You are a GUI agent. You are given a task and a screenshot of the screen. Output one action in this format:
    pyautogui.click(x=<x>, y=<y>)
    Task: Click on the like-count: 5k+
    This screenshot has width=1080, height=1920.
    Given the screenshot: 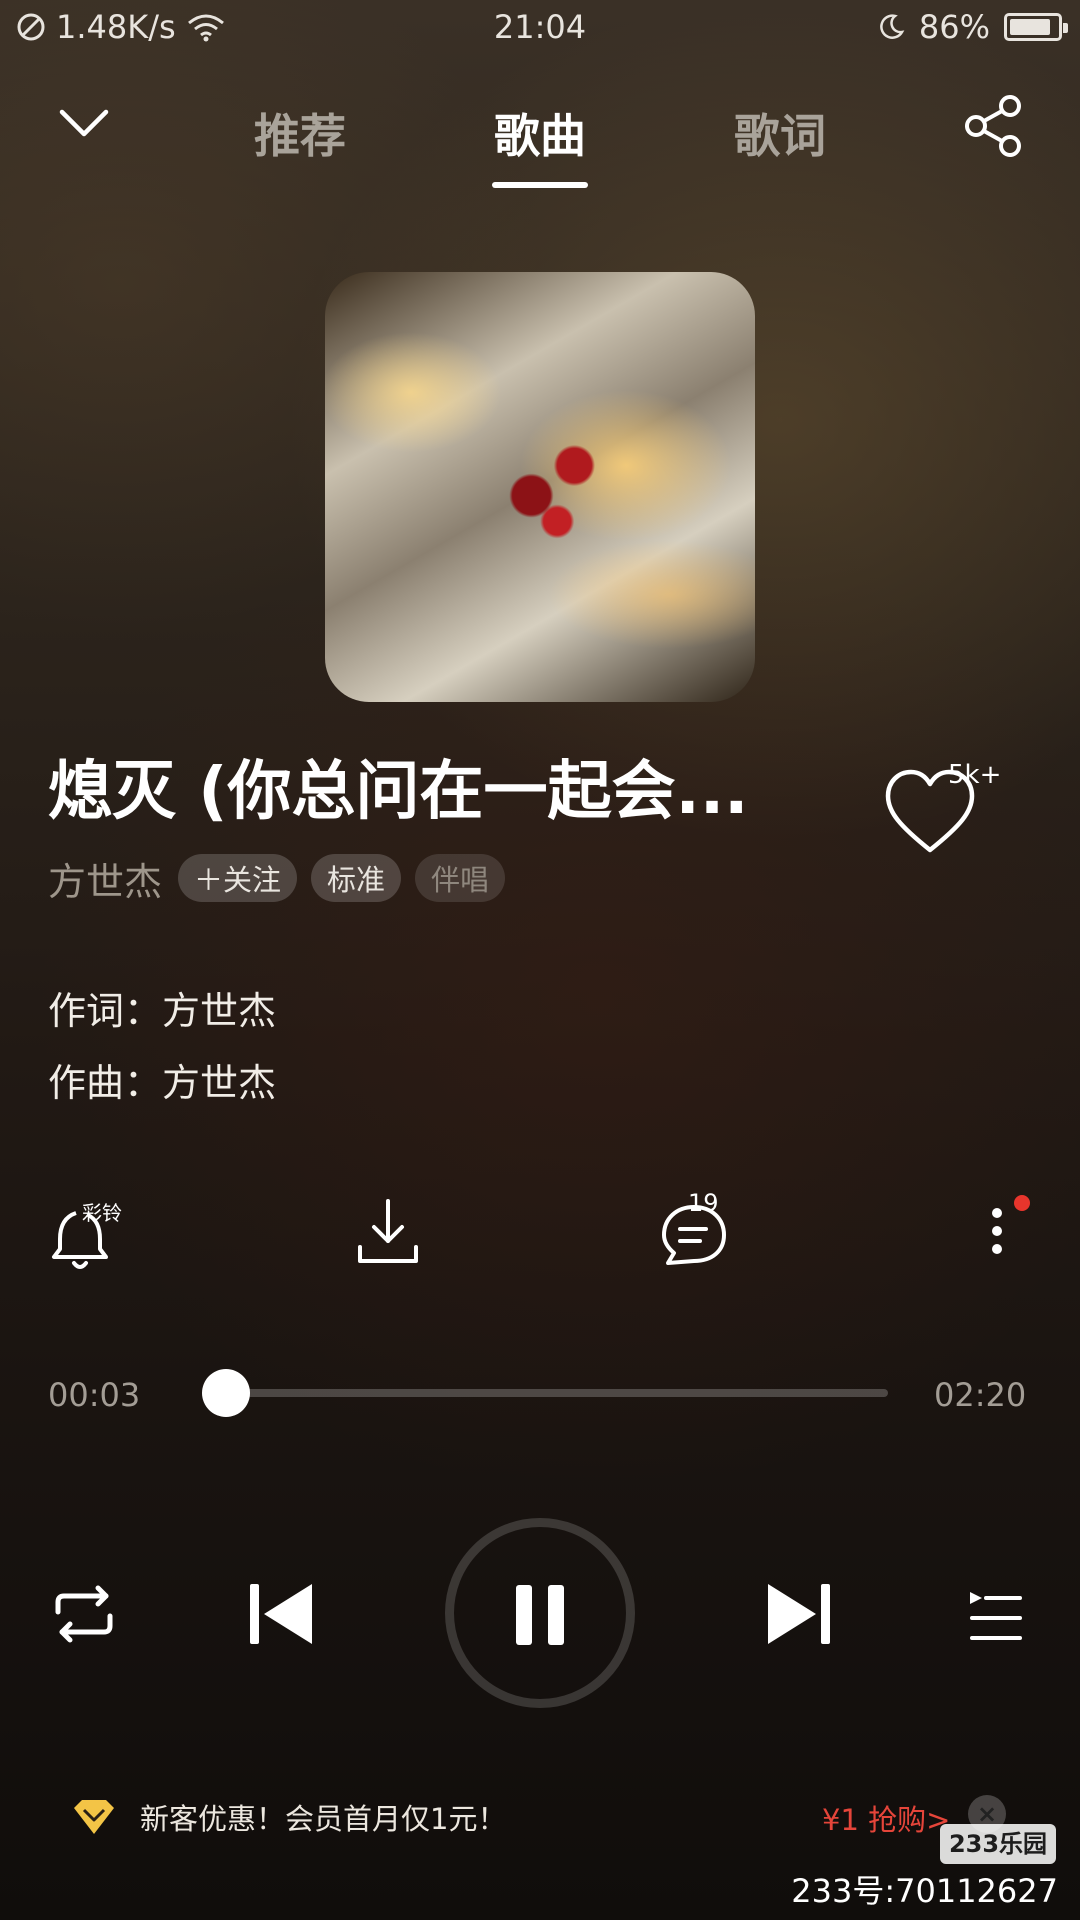 What is the action you would take?
    pyautogui.click(x=975, y=775)
    